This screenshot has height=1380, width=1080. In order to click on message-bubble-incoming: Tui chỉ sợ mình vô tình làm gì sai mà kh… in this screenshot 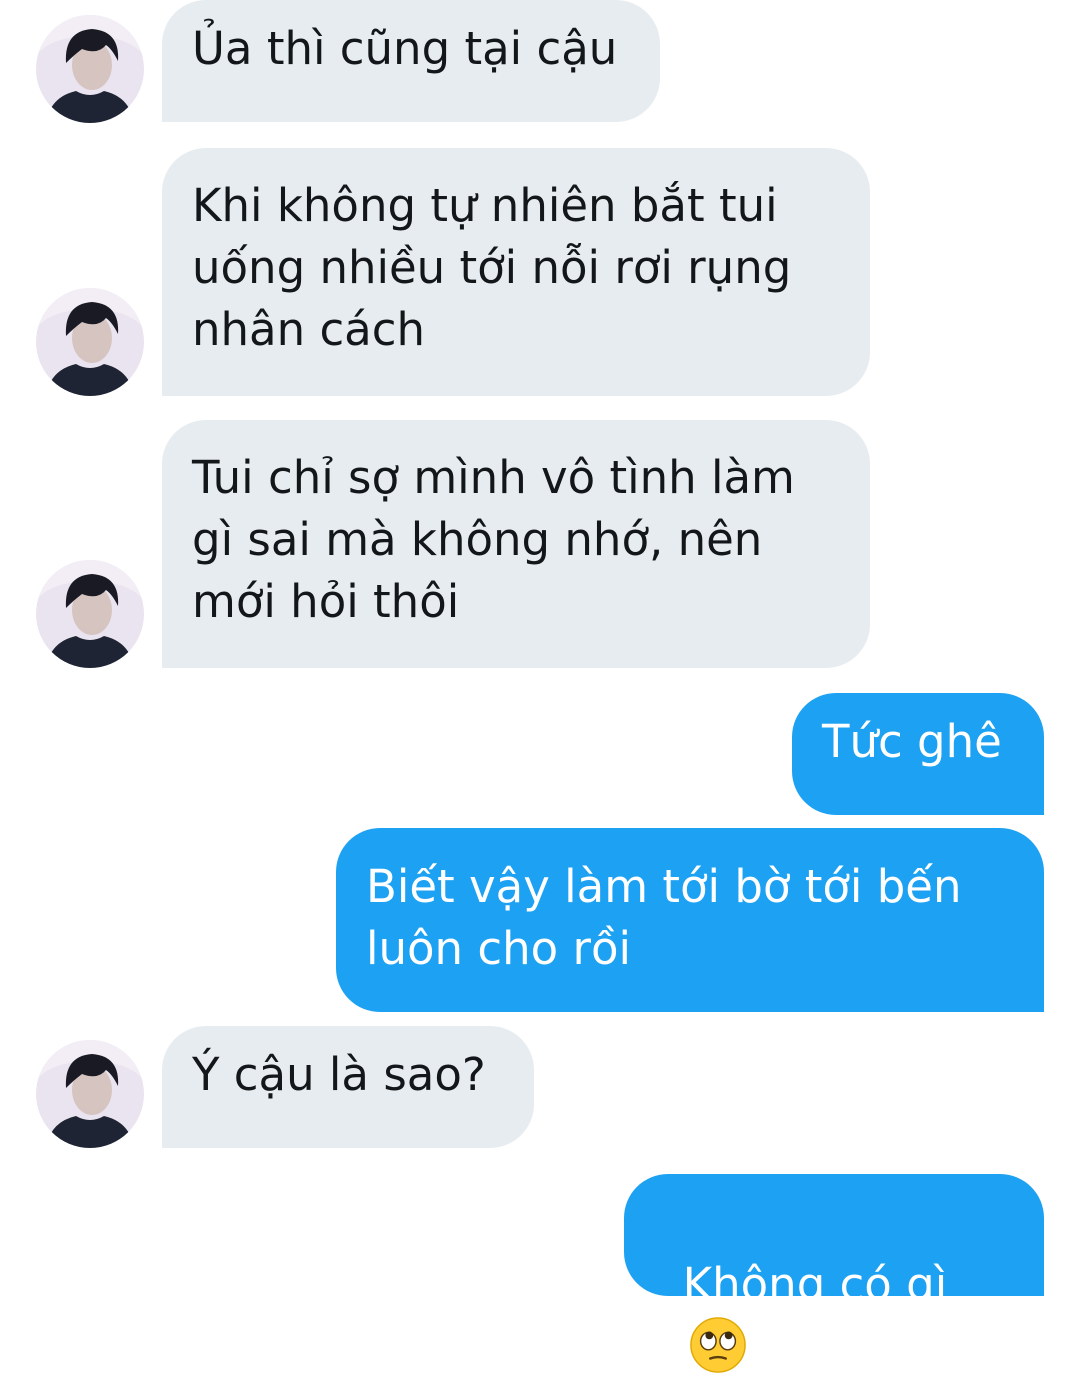, I will do `click(516, 544)`.